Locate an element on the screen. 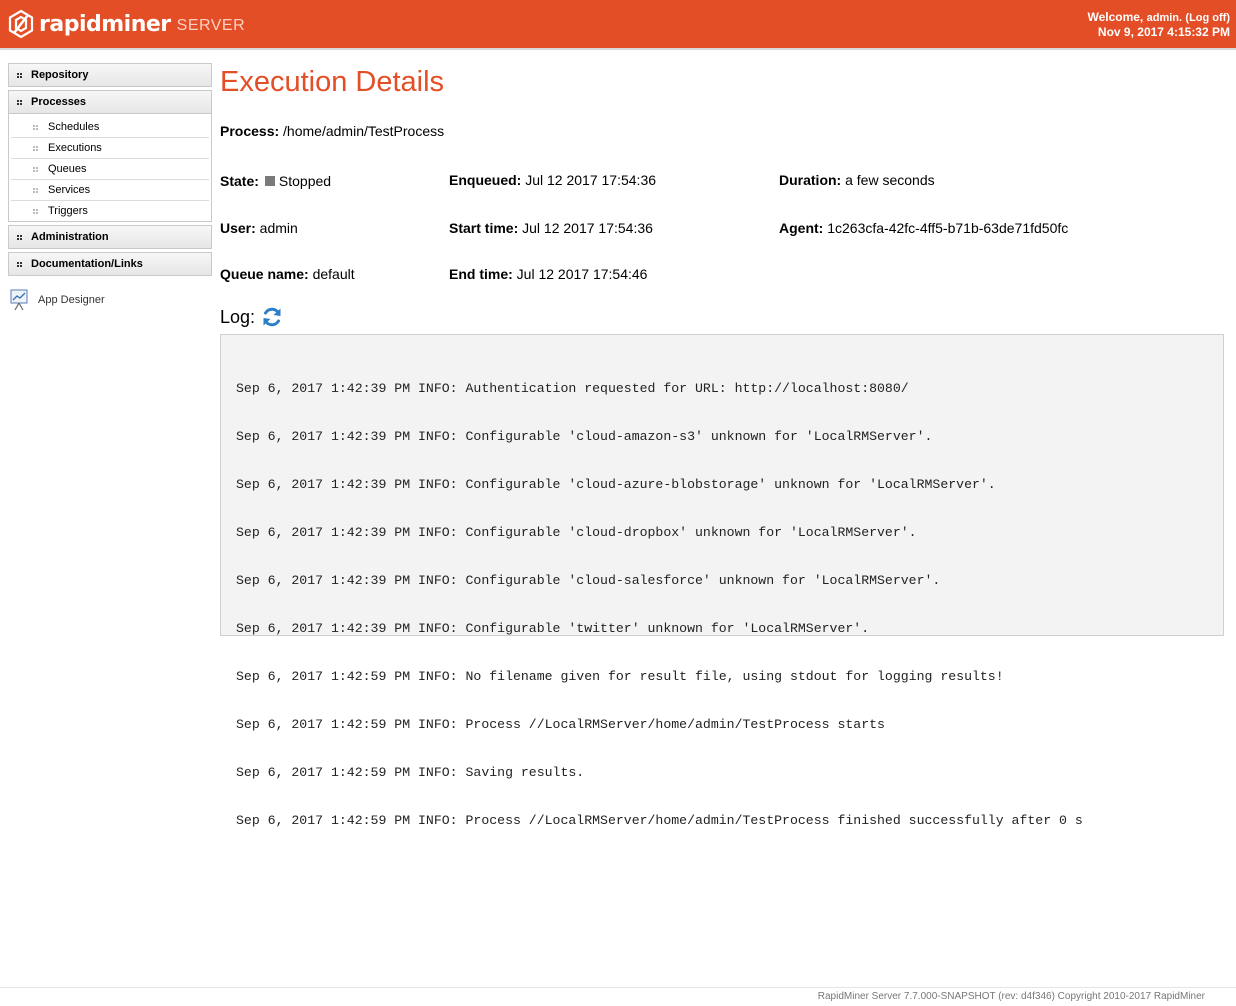 The image size is (1236, 1006). app-designer-link: App Designer is located at coordinates (57, 300).